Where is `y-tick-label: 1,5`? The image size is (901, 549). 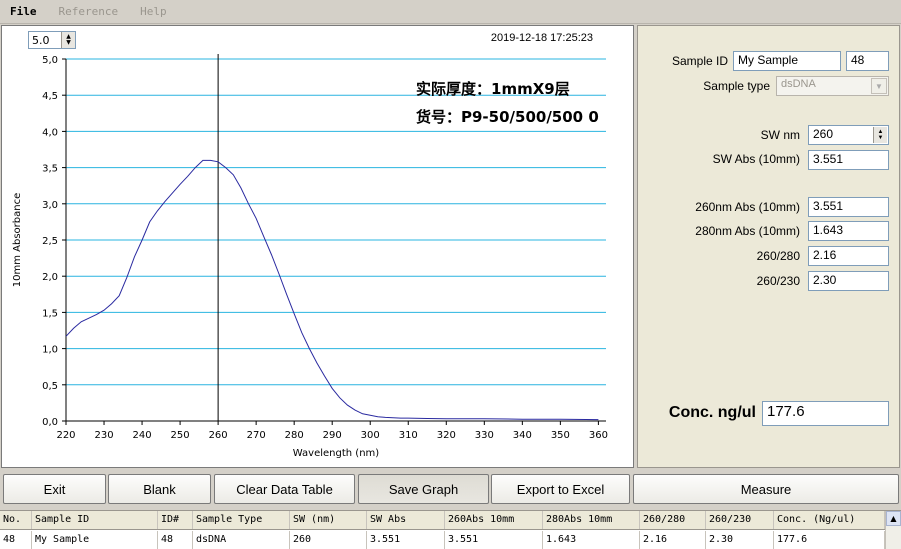 y-tick-label: 1,5 is located at coordinates (50, 313).